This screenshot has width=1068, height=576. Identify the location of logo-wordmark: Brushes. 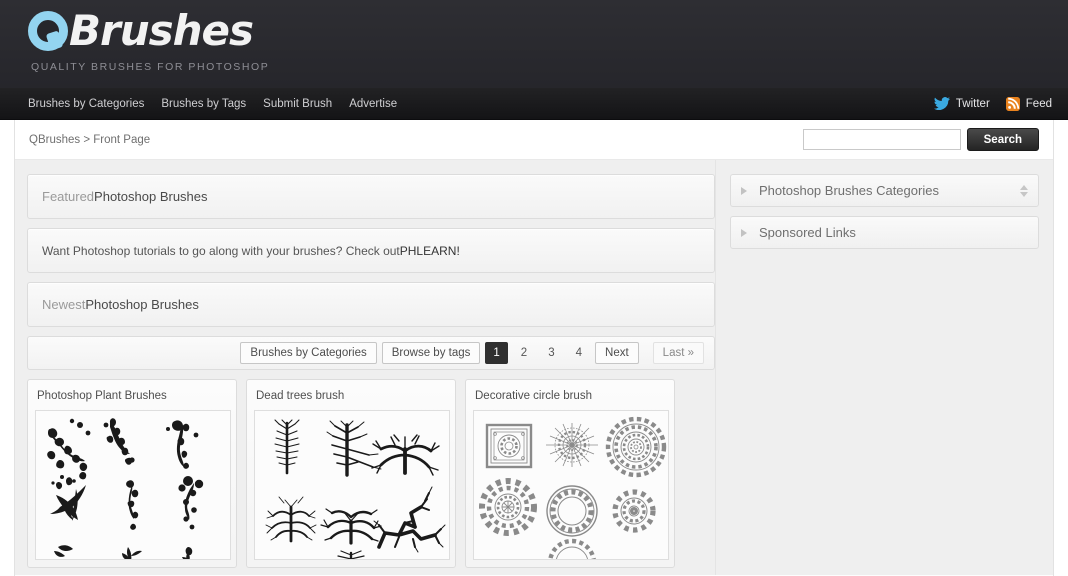
(161, 30).